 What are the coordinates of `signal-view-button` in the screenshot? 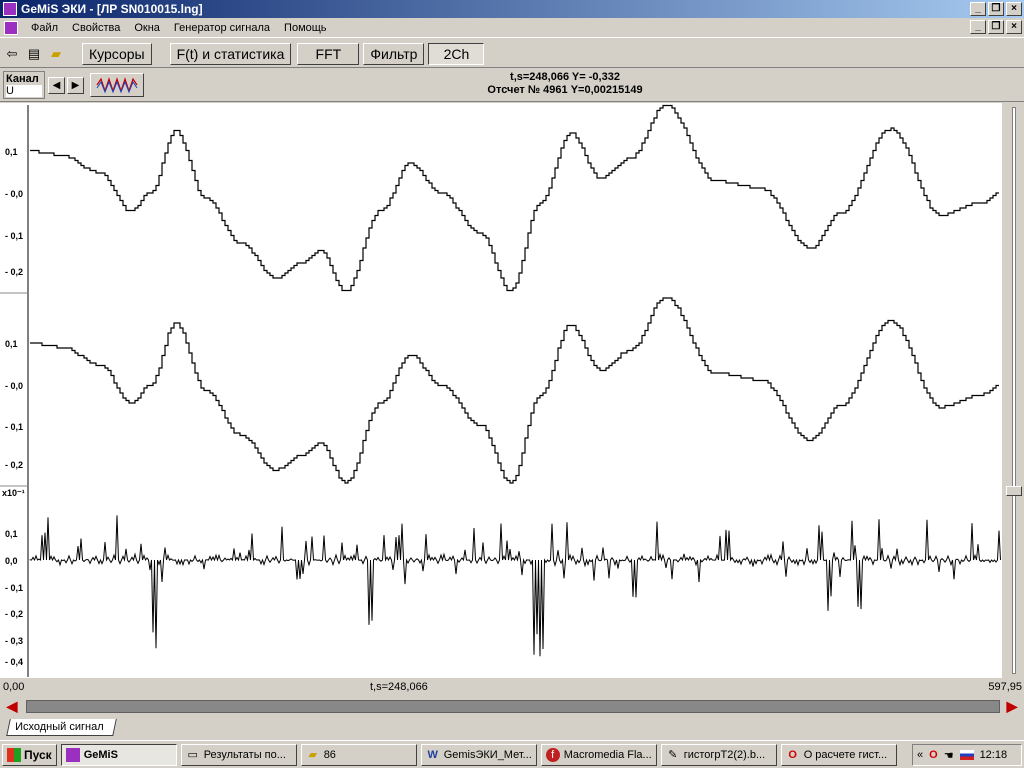 It's located at (117, 85).